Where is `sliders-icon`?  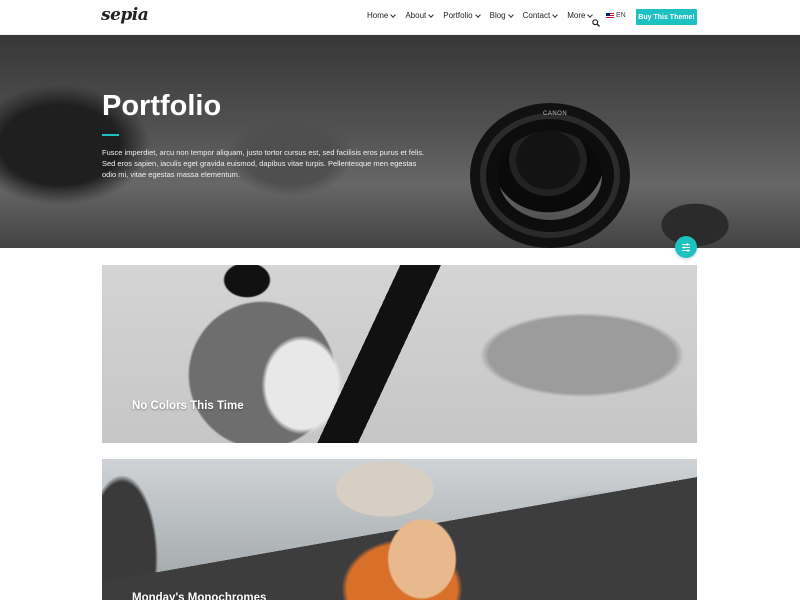 sliders-icon is located at coordinates (686, 247).